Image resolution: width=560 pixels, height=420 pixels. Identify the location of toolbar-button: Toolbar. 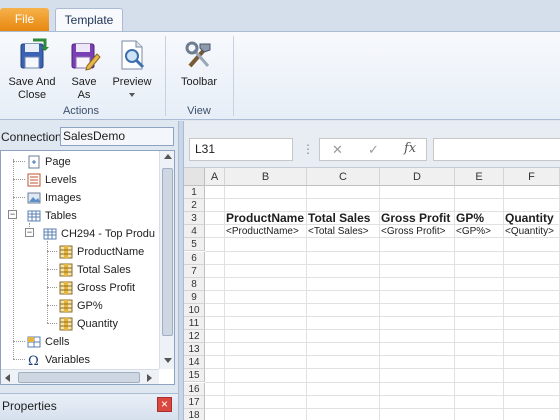
(199, 63).